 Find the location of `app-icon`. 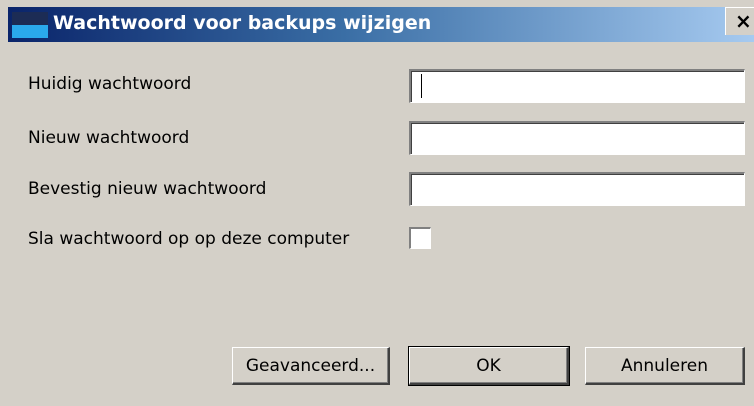

app-icon is located at coordinates (30, 25).